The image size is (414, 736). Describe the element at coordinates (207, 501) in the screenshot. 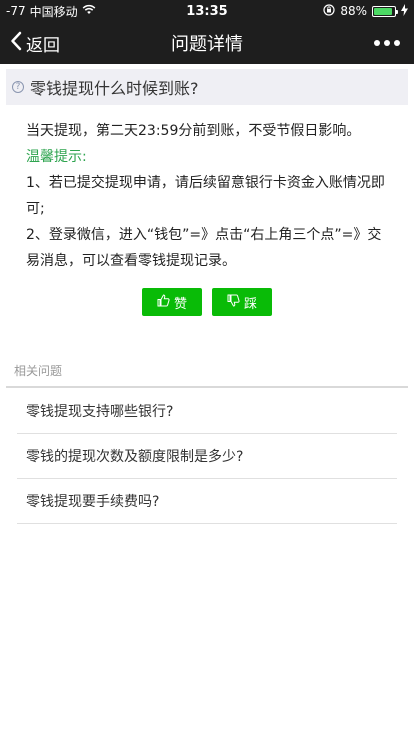

I see `related-question-item: 零钱提现要手续费吗?` at that location.